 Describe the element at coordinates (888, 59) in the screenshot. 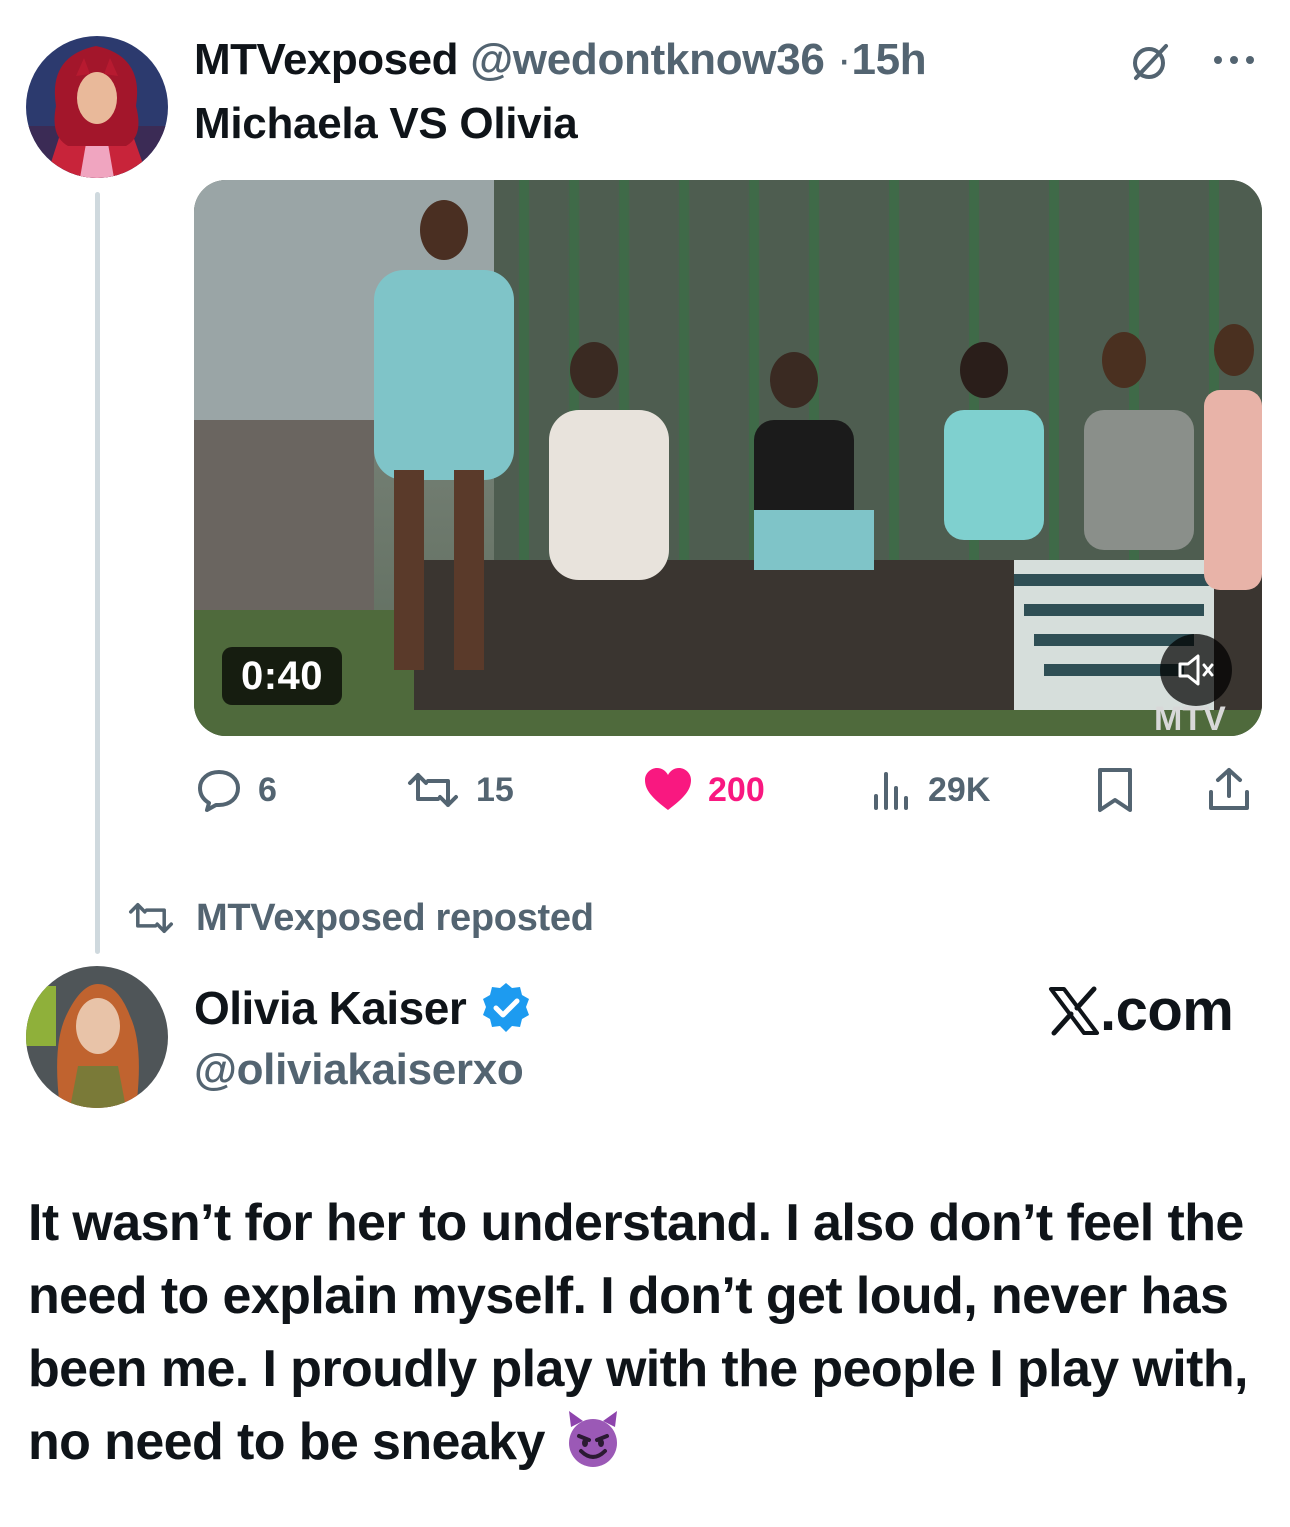

I see `post1-time: 15h` at that location.